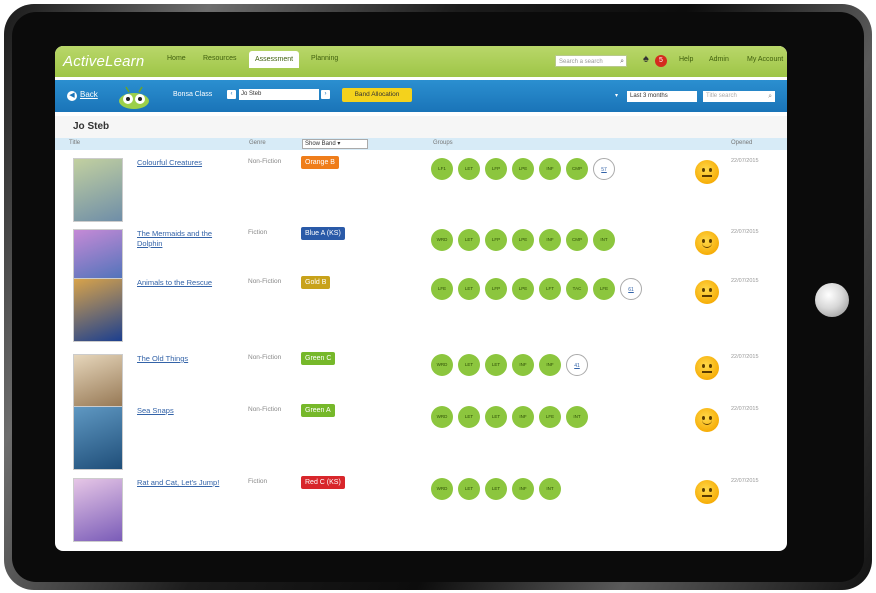 This screenshot has height=593, width=876. Describe the element at coordinates (274, 59) in the screenshot. I see `nav-assessment: Assessment` at that location.